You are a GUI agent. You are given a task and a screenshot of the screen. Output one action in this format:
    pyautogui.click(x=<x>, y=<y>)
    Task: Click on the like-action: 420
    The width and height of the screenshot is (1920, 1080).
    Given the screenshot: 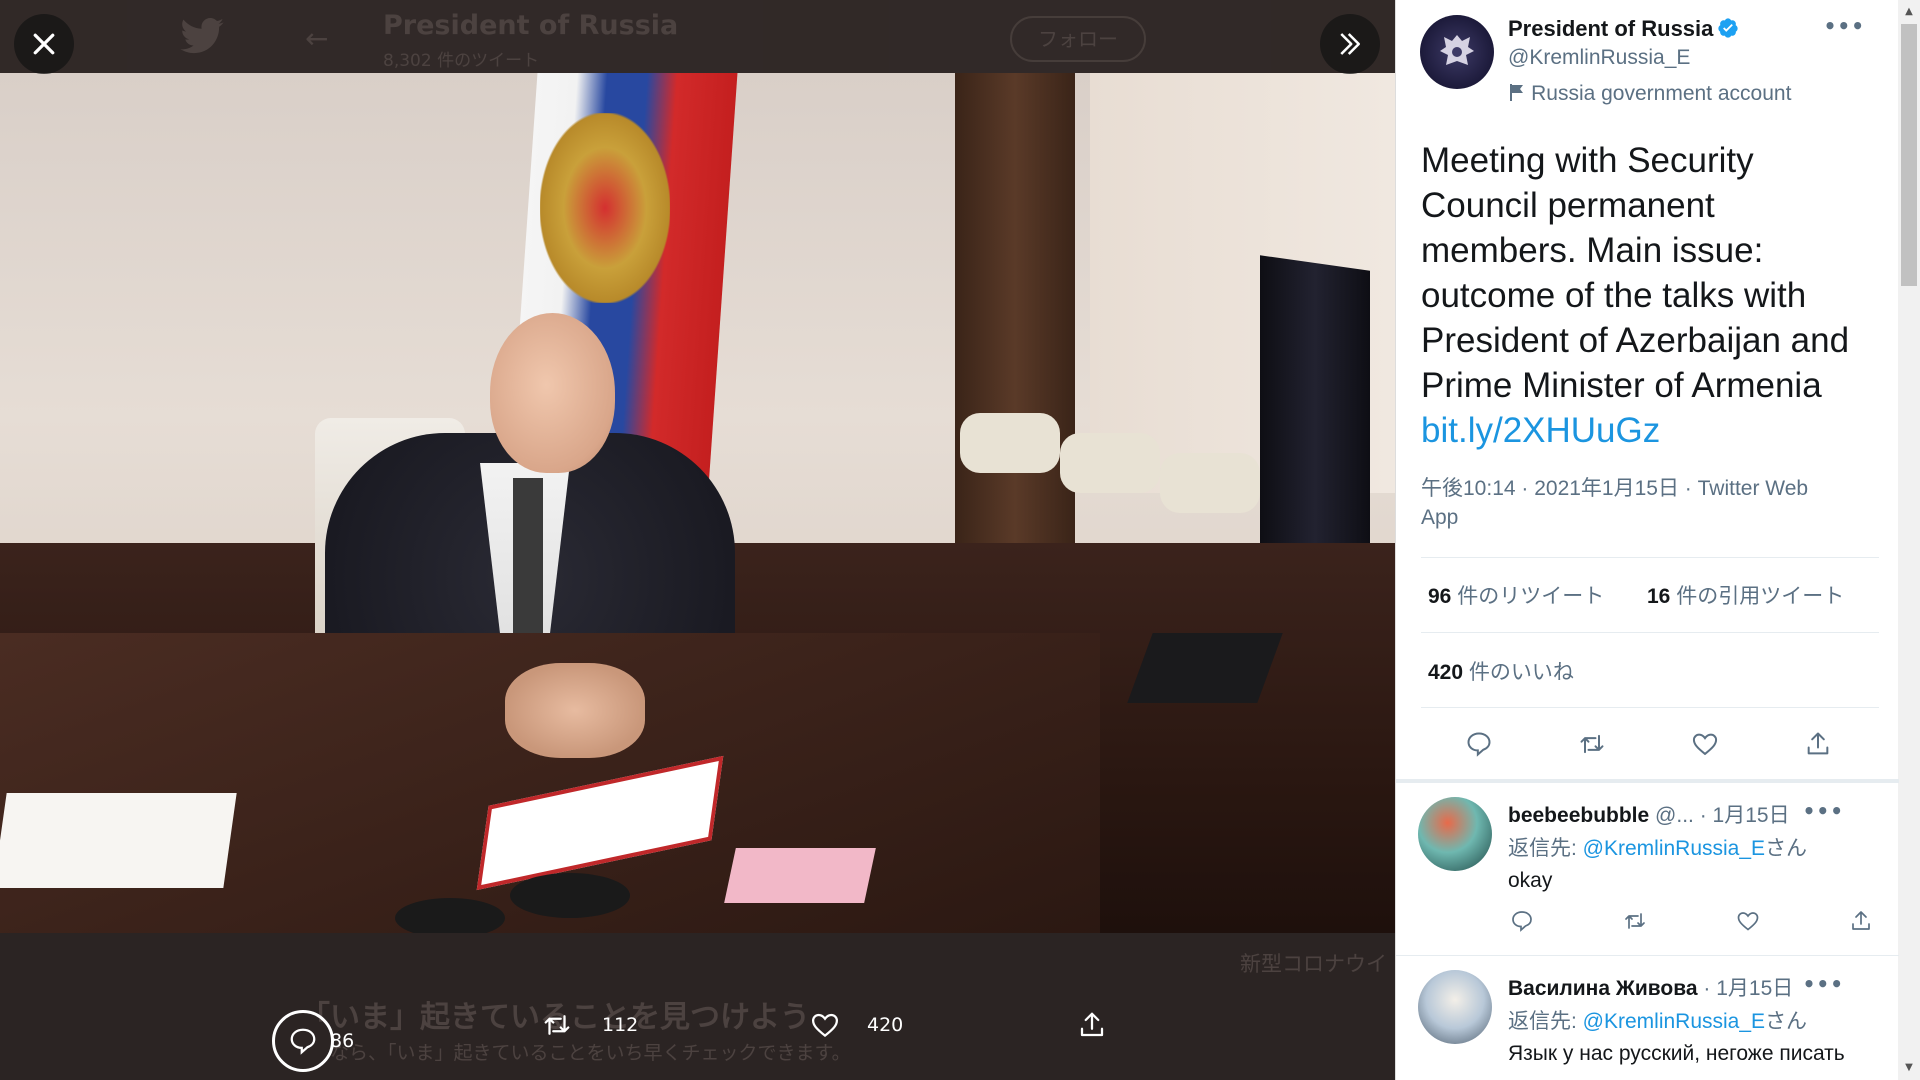 What is the action you would take?
    pyautogui.click(x=856, y=1025)
    